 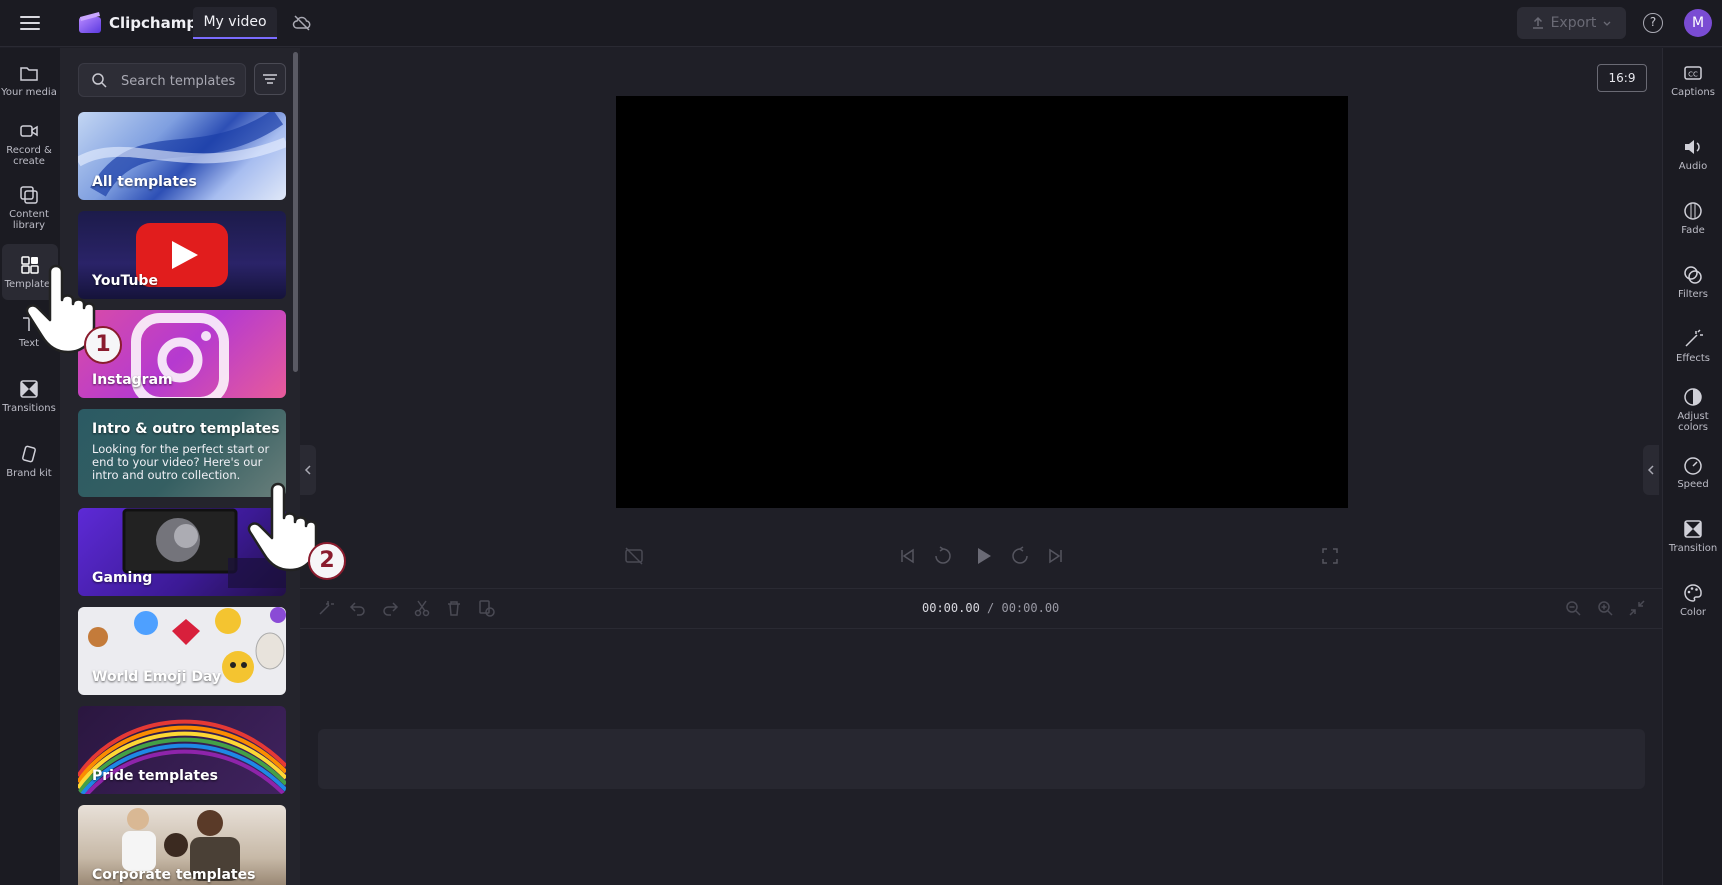 I want to click on search-input, so click(x=181, y=81).